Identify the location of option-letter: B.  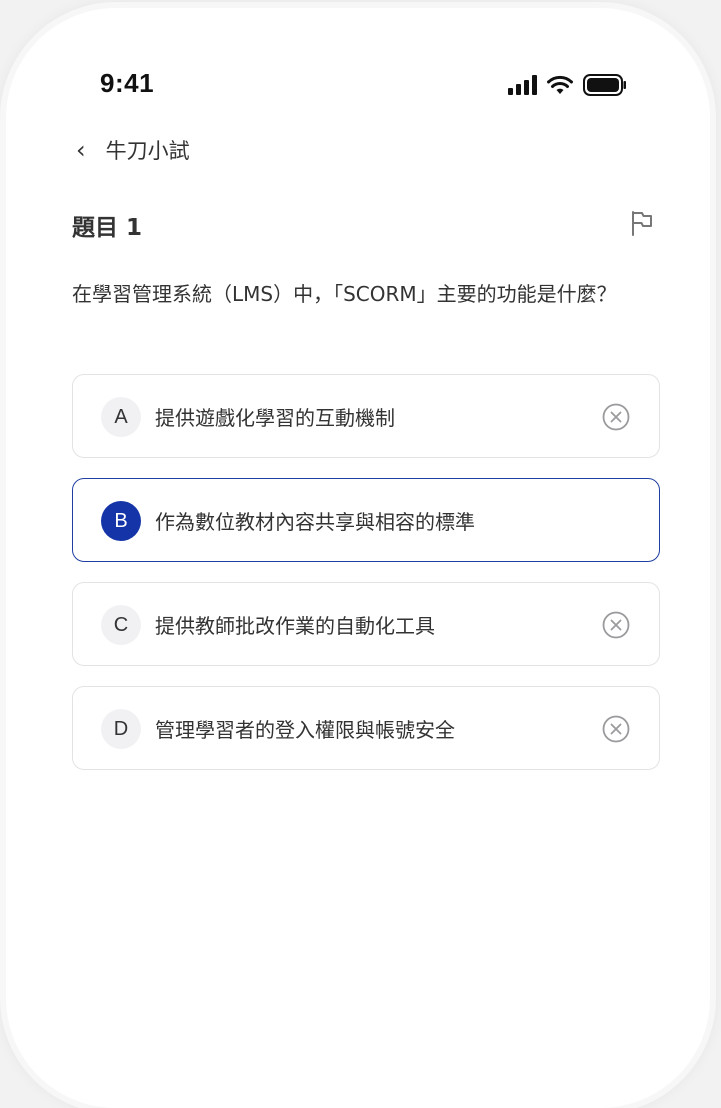
(121, 521).